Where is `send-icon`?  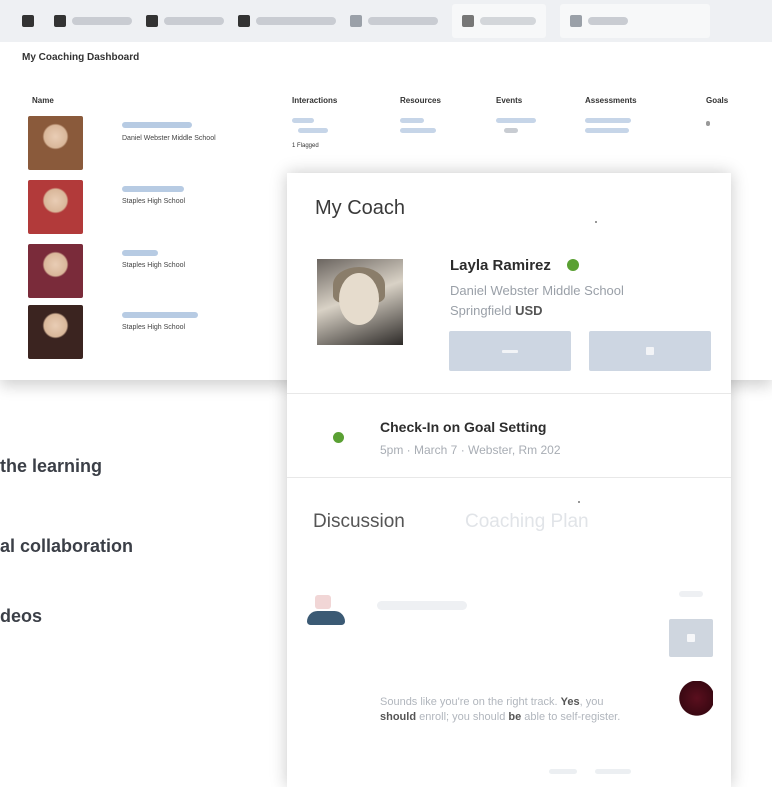
send-icon is located at coordinates (691, 638).